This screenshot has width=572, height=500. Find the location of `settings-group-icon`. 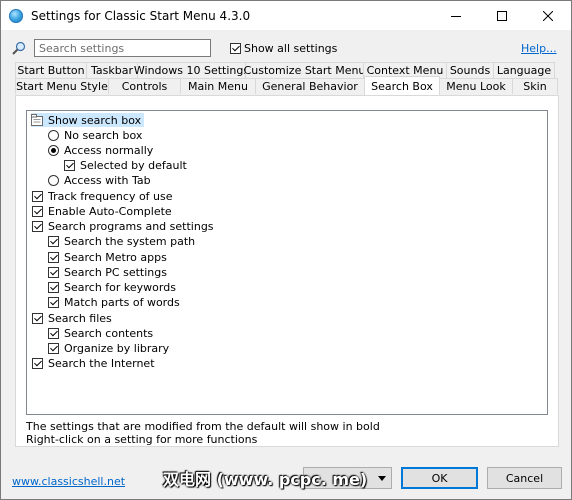

settings-group-icon is located at coordinates (37, 120).